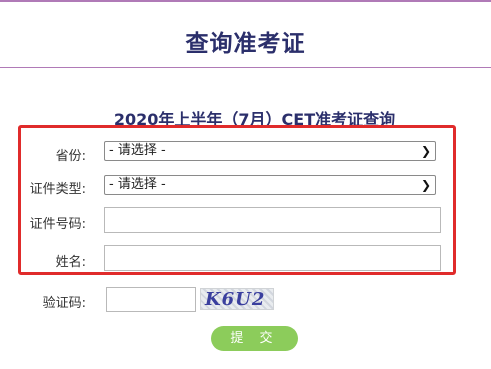 The width and height of the screenshot is (491, 369). I want to click on province-select: - 请选择 - ❯, so click(270, 151).